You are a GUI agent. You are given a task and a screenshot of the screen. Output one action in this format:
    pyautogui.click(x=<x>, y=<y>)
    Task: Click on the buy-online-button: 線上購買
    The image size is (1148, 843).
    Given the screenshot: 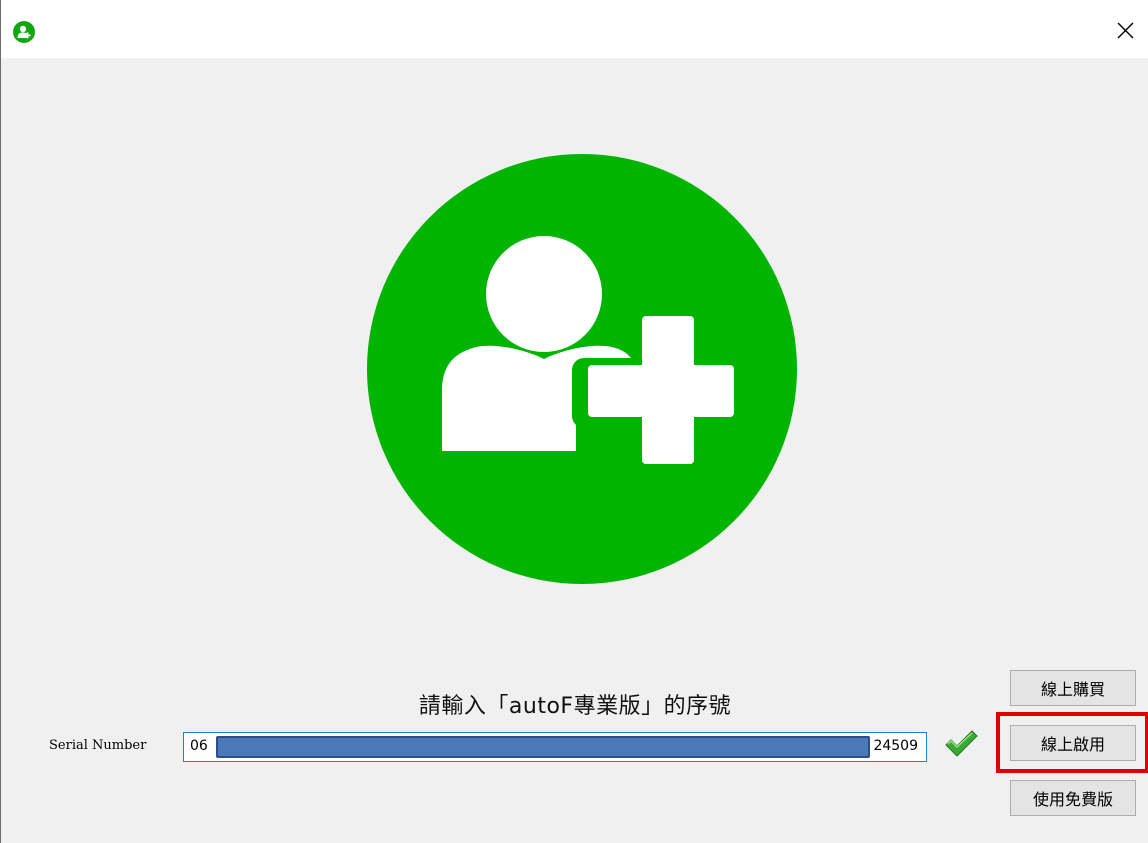 What is the action you would take?
    pyautogui.click(x=1073, y=688)
    